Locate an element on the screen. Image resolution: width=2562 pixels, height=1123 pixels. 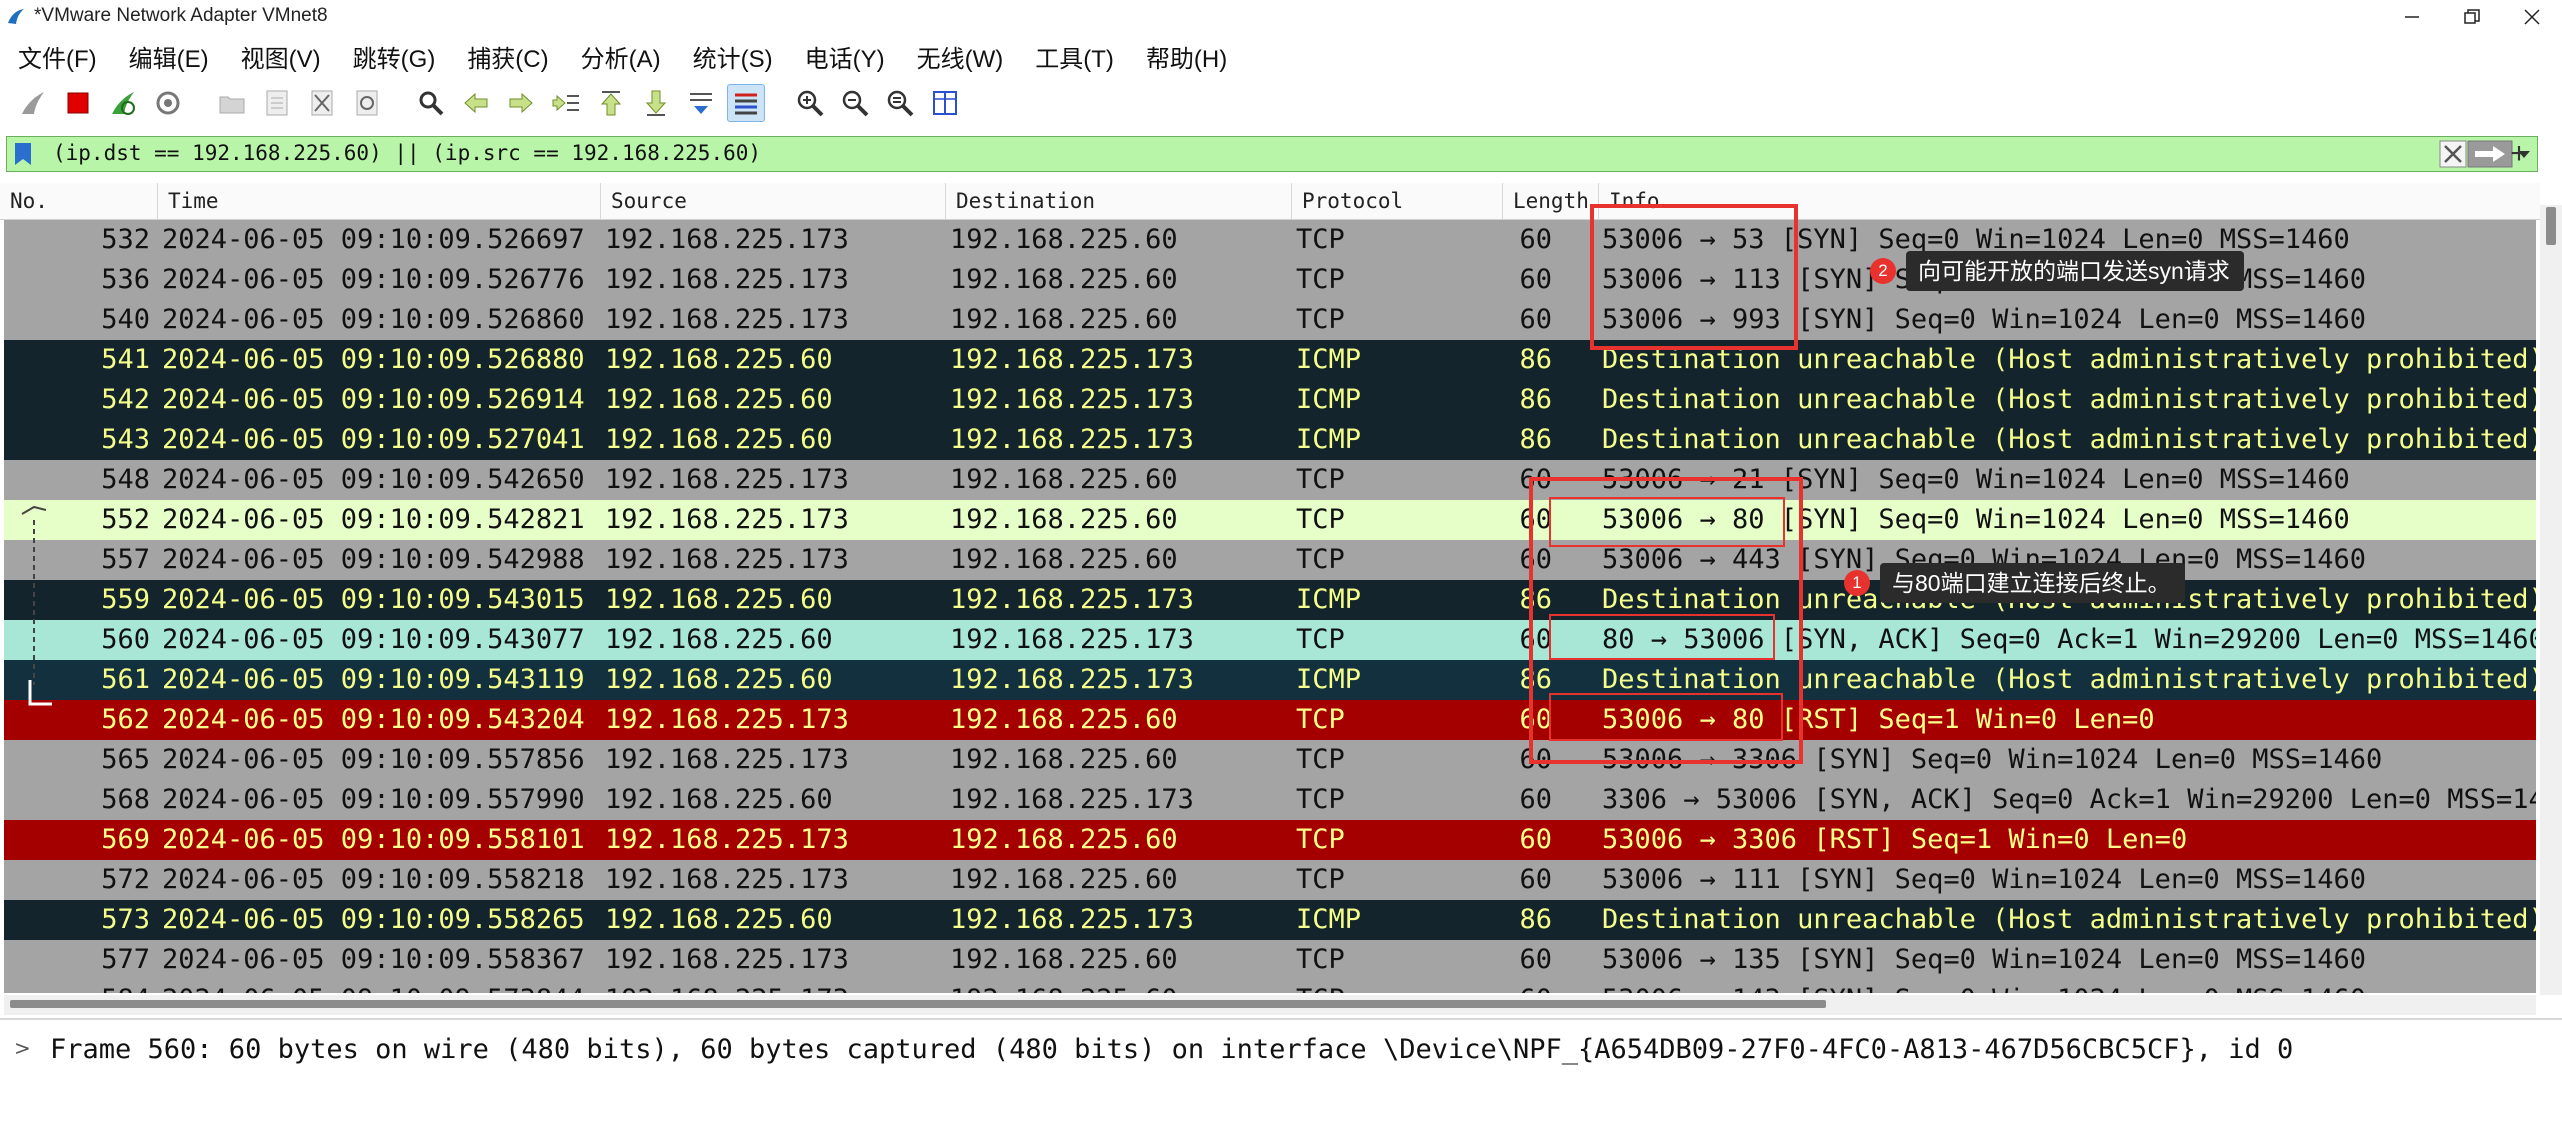
go-first-button is located at coordinates (611, 103).